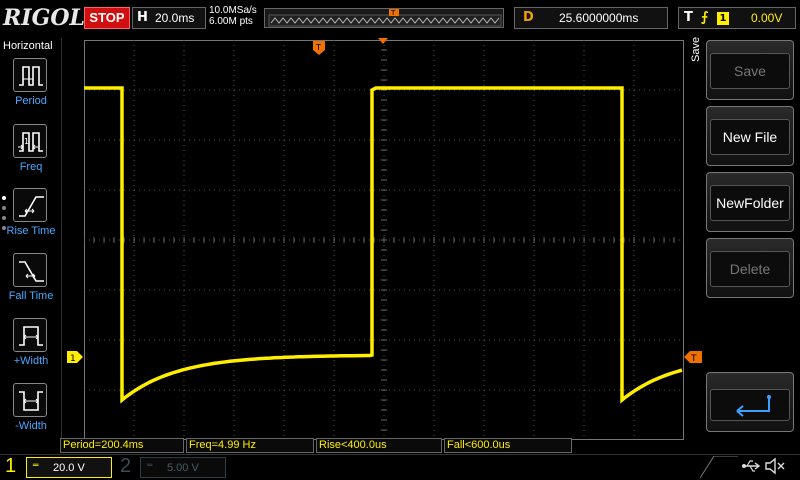 Image resolution: width=800 pixels, height=480 pixels. Describe the element at coordinates (250, 445) in the screenshot. I see `measurement-frequency: Freq=4.99 Hz` at that location.